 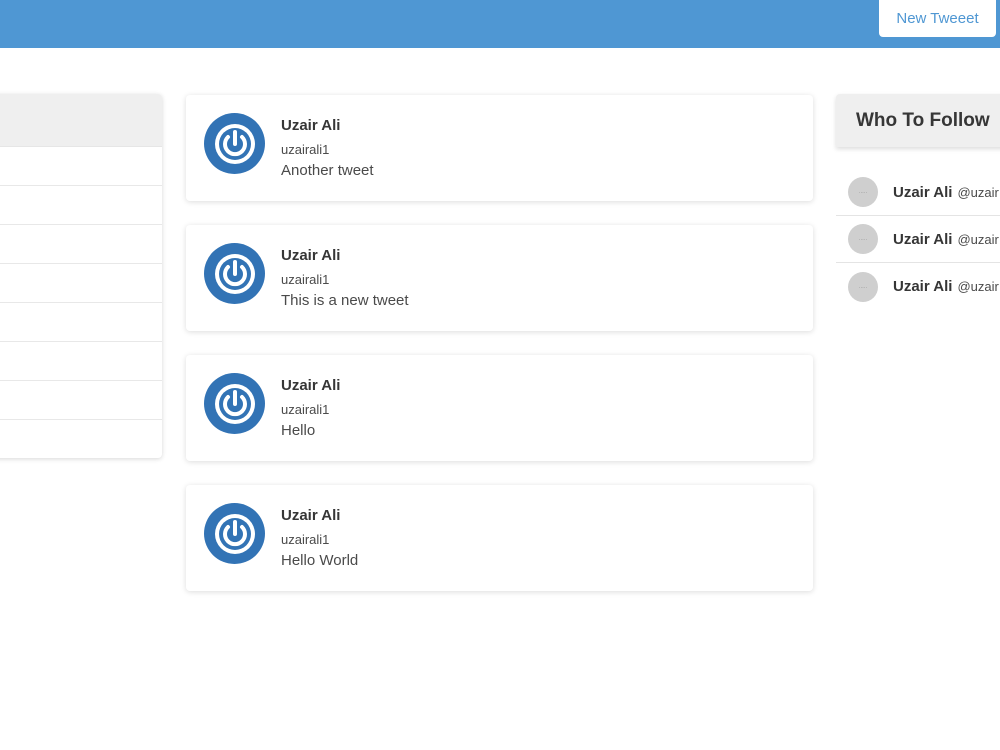 I want to click on top-navbar: New Tweeet, so click(x=500, y=24).